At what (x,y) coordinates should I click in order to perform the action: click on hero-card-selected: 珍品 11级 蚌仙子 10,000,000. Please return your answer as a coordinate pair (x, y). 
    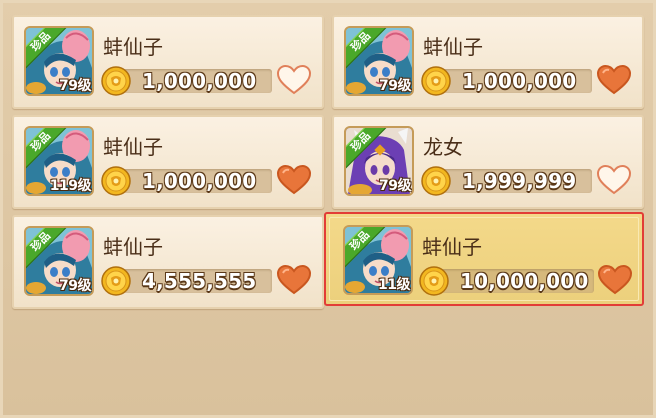
    Looking at the image, I should click on (484, 259).